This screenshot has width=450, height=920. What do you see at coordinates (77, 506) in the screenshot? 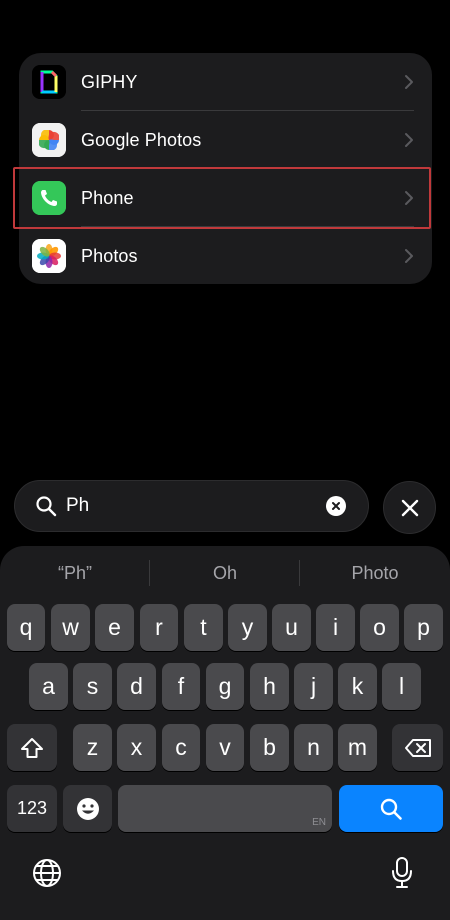
I see `search-input: Ph` at bounding box center [77, 506].